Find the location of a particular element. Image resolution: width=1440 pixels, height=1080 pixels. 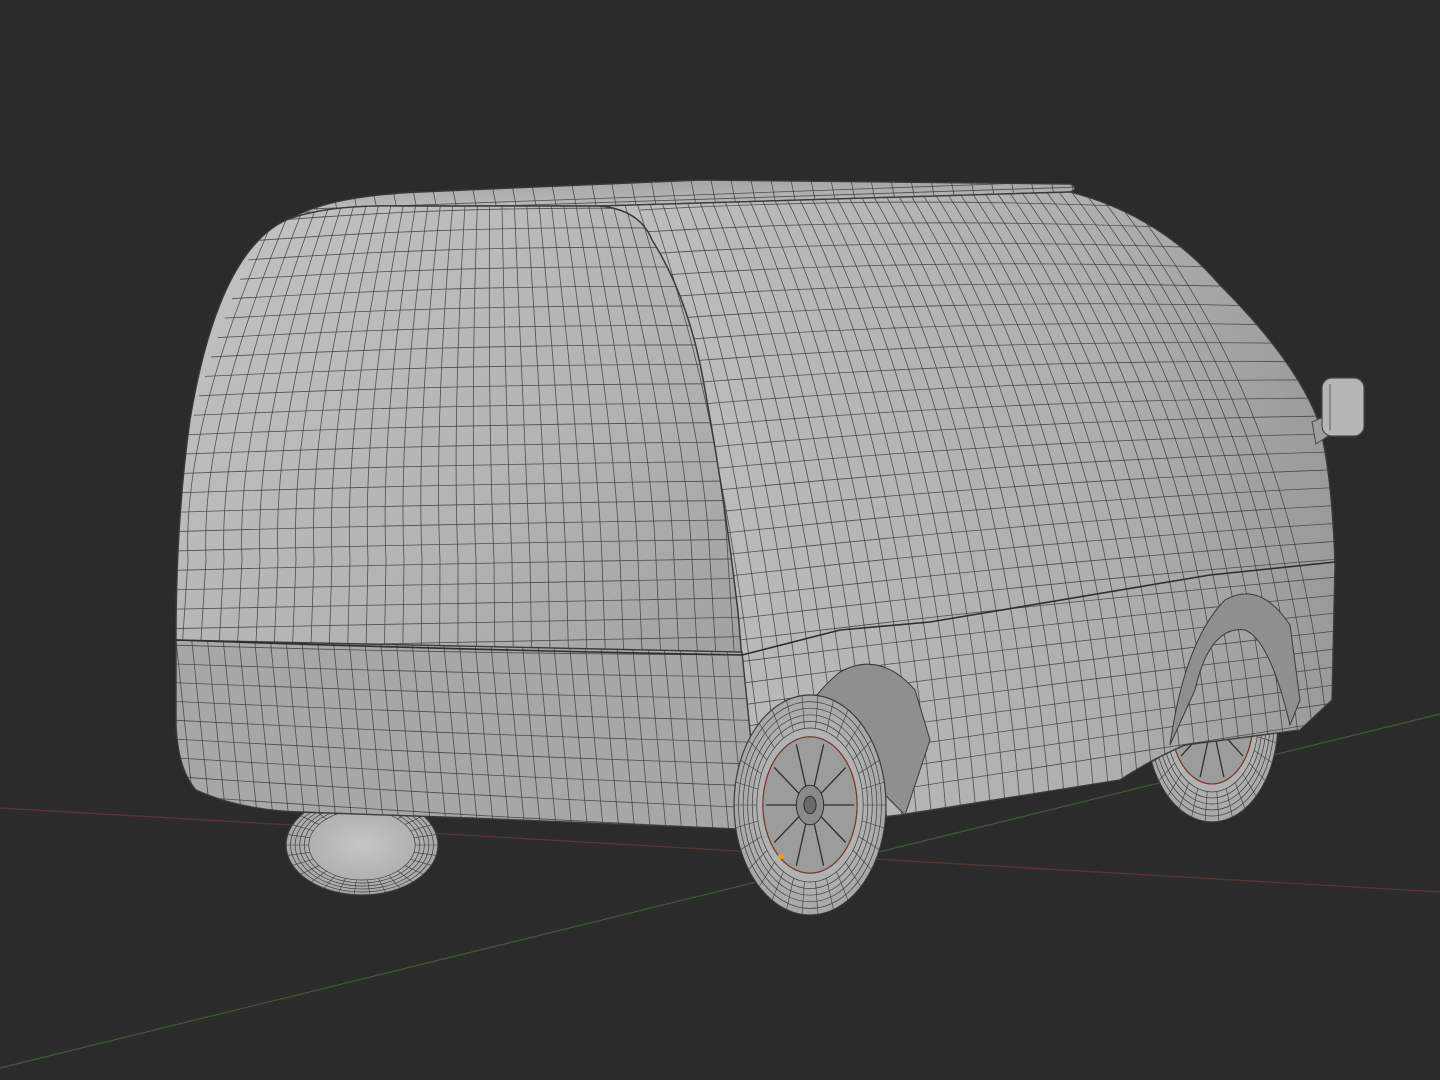

wireframe-edge is located at coordinates (295, 198).